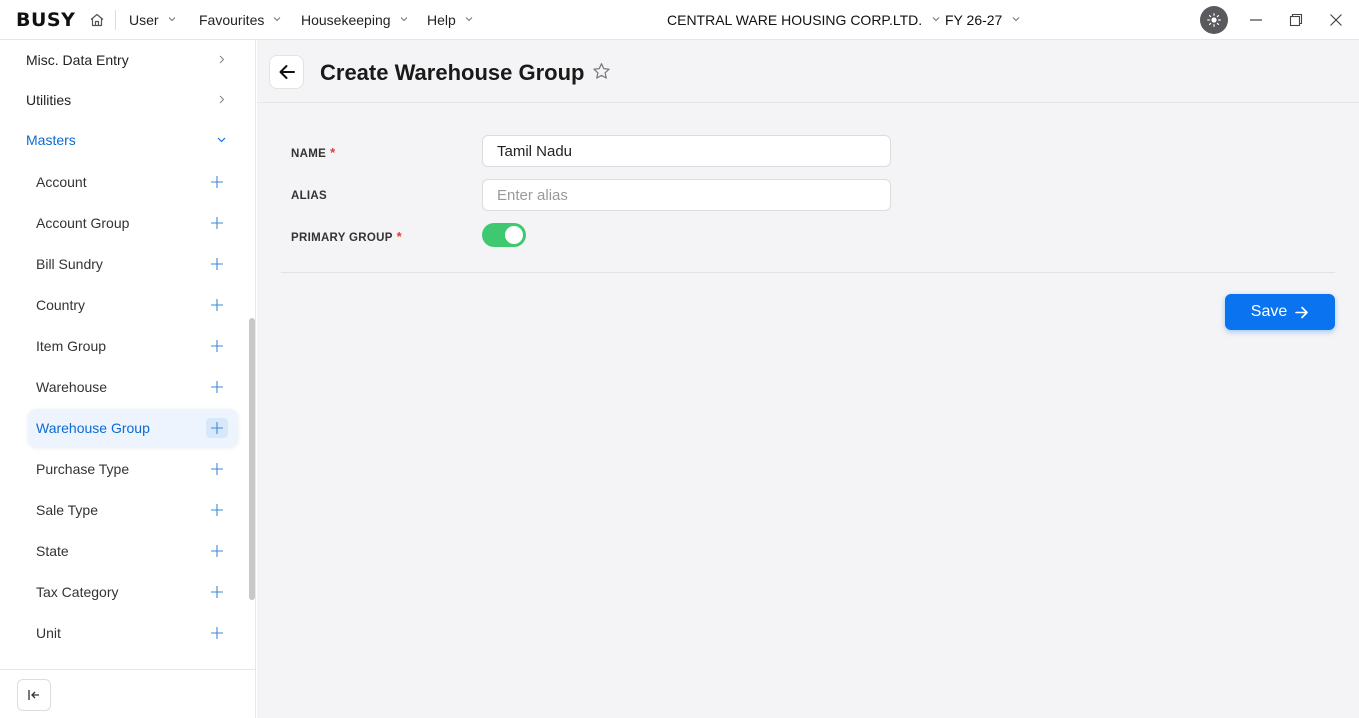  I want to click on sidebar-item-misc-data-entry: Misc. Data Entry, so click(129, 60).